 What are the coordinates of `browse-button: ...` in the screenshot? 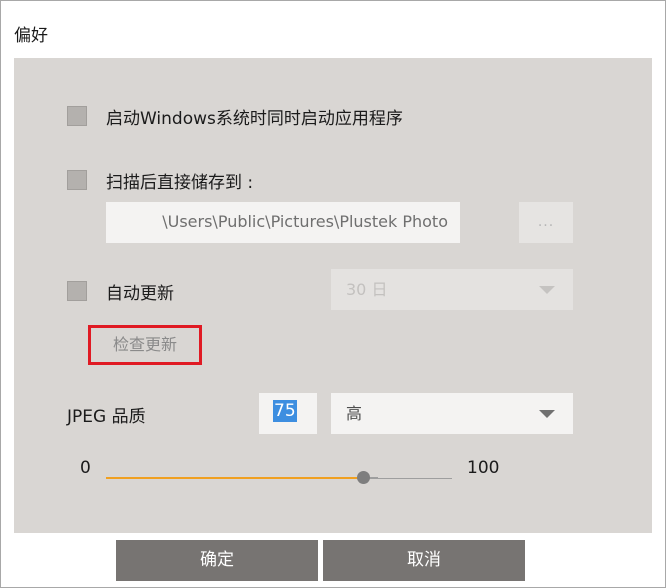 It's located at (546, 222).